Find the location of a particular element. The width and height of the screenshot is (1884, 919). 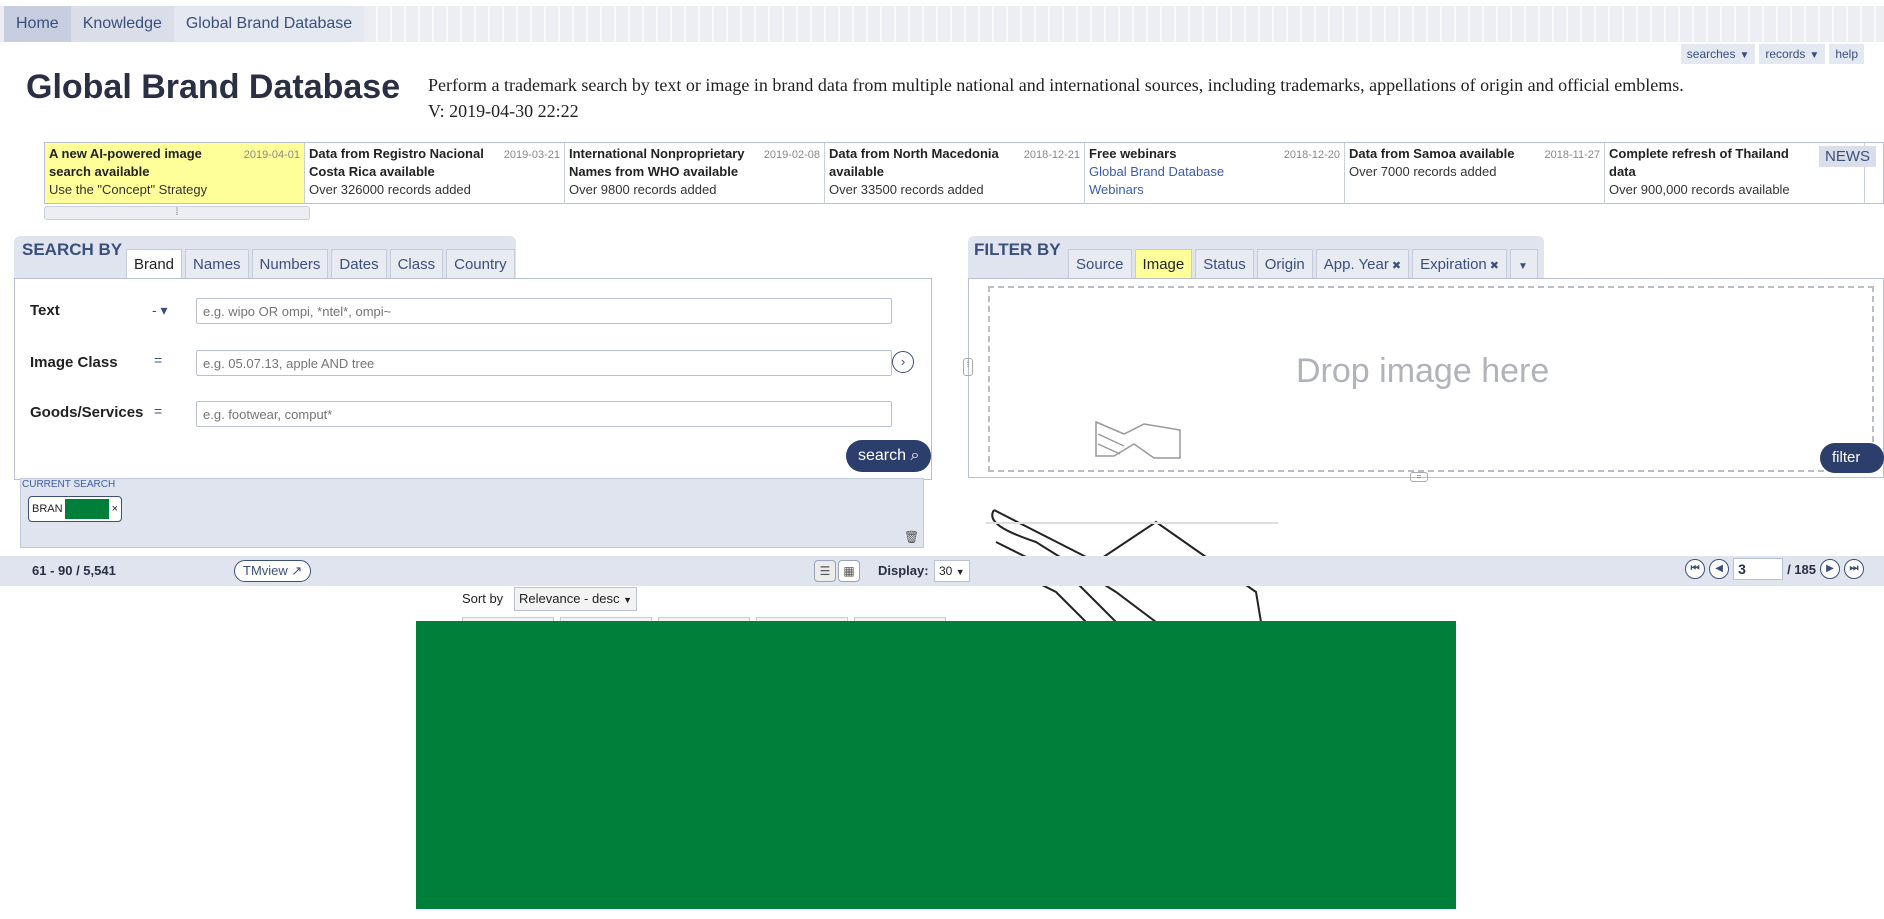

funnel-icon: ⏷ is located at coordinates (1838, 487).